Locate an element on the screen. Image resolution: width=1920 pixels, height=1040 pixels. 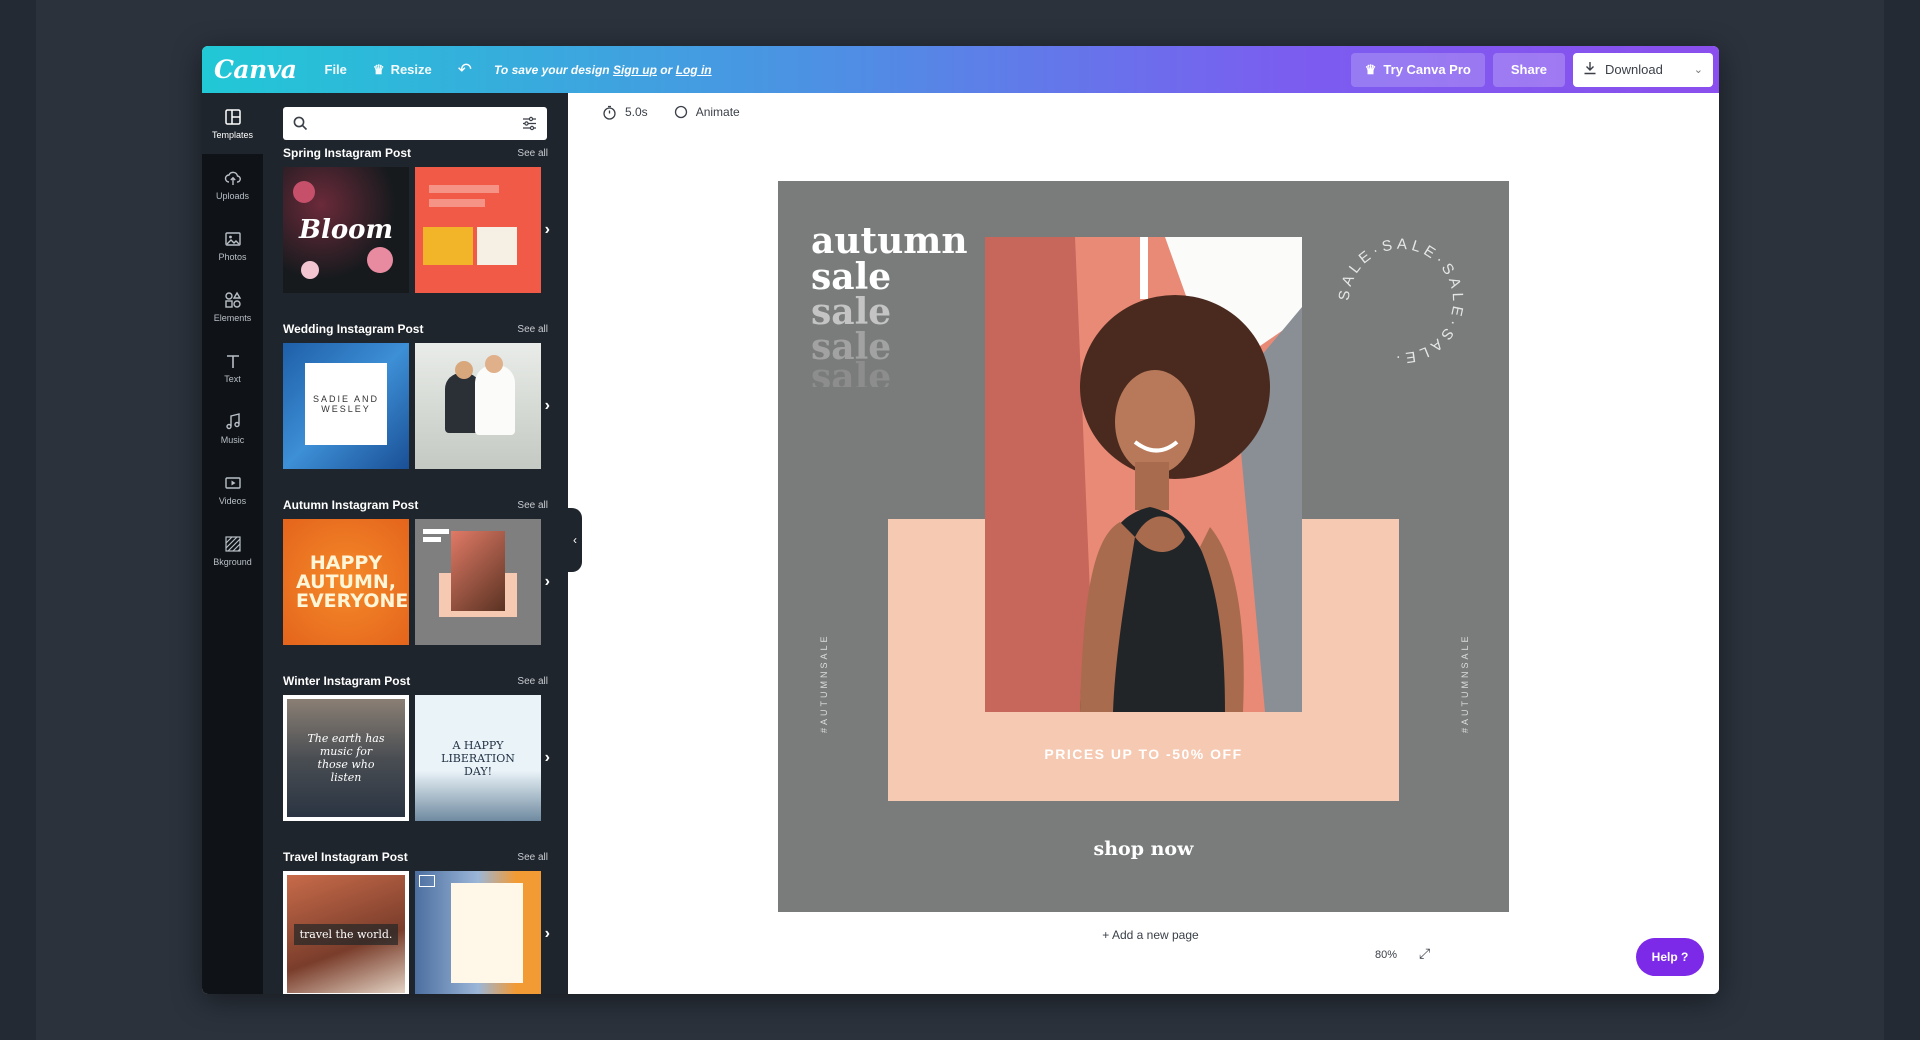
thumb-text: SADIE AND WESLEY is located at coordinates (346, 404).